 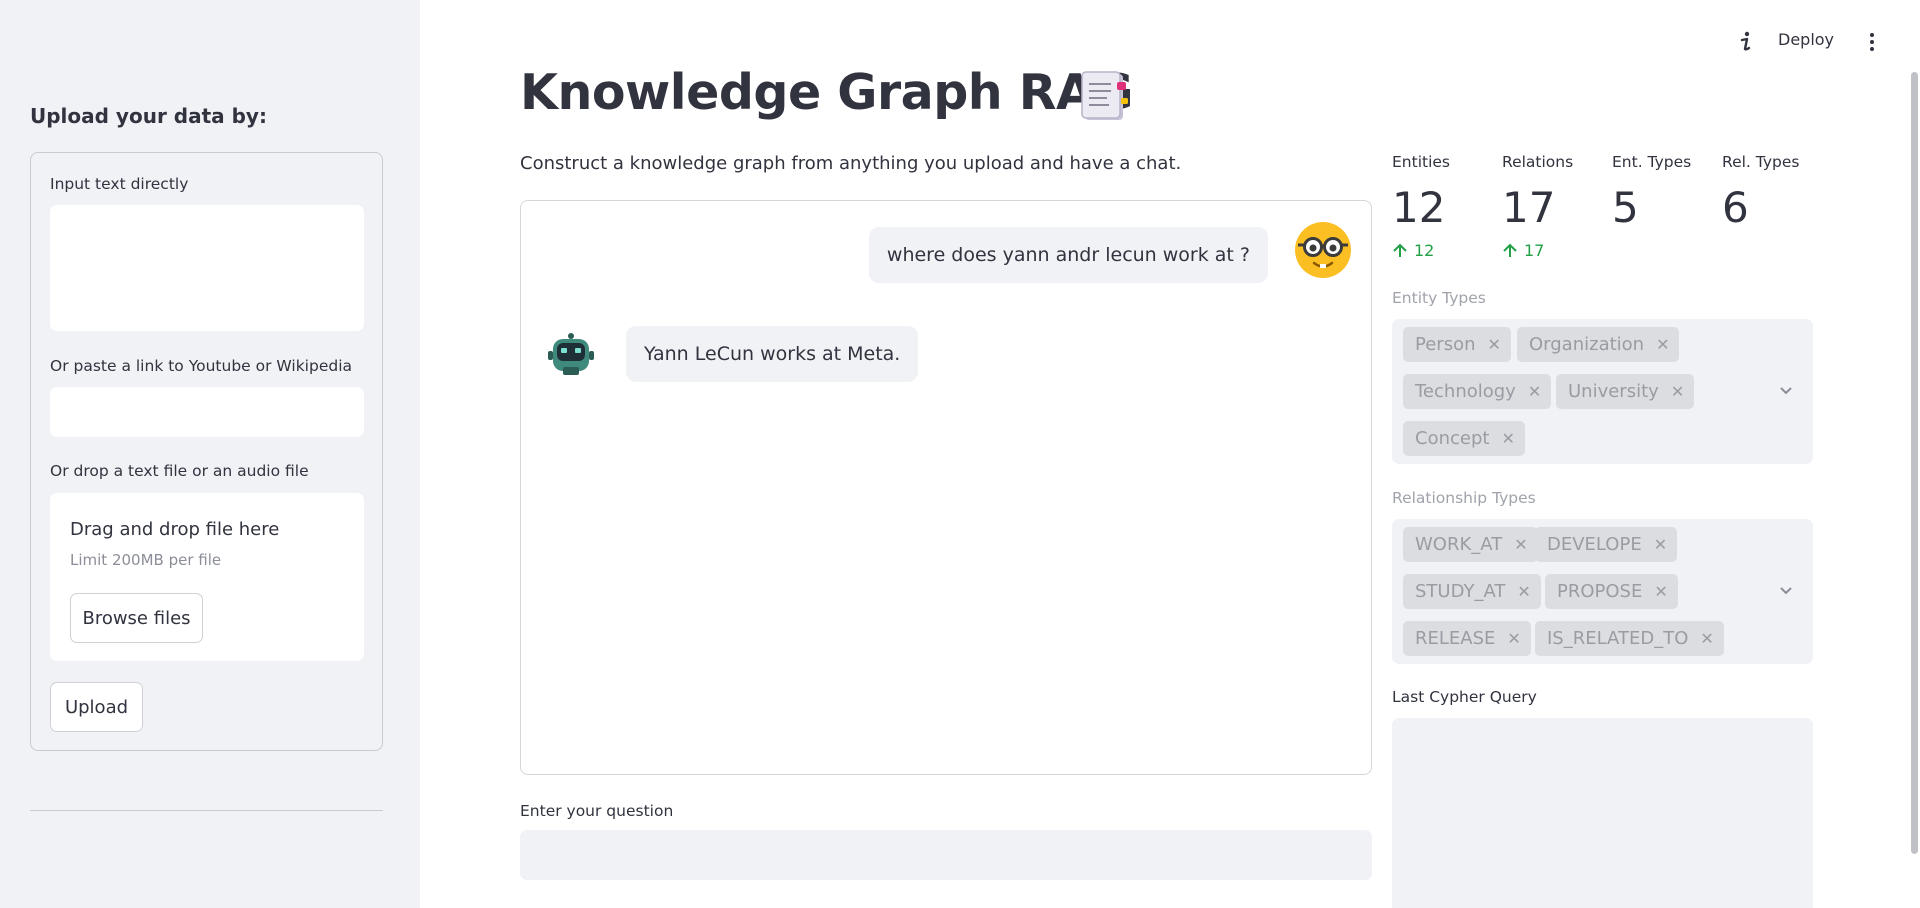 I want to click on metric-entity-types: Ent. Types 5, so click(x=1652, y=192).